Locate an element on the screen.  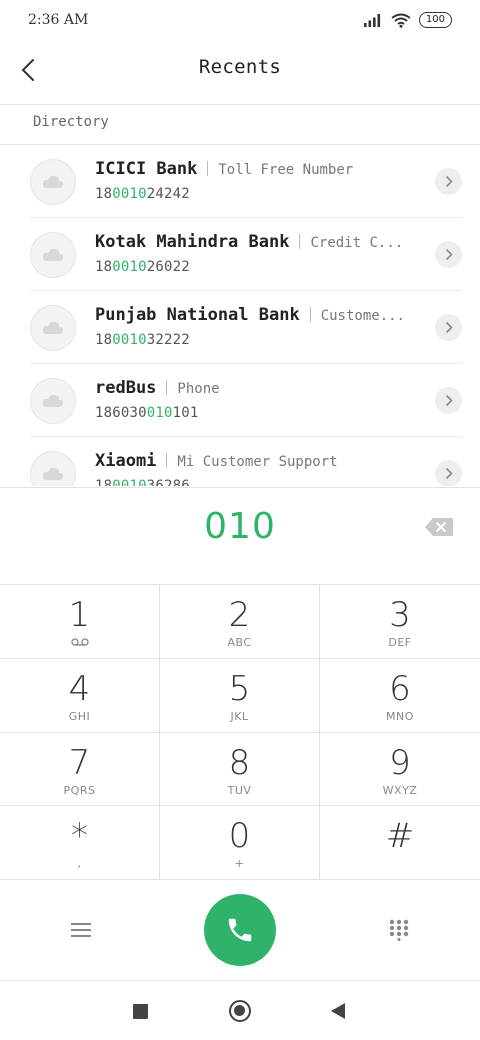
key-0: 0 + is located at coordinates (240, 843).